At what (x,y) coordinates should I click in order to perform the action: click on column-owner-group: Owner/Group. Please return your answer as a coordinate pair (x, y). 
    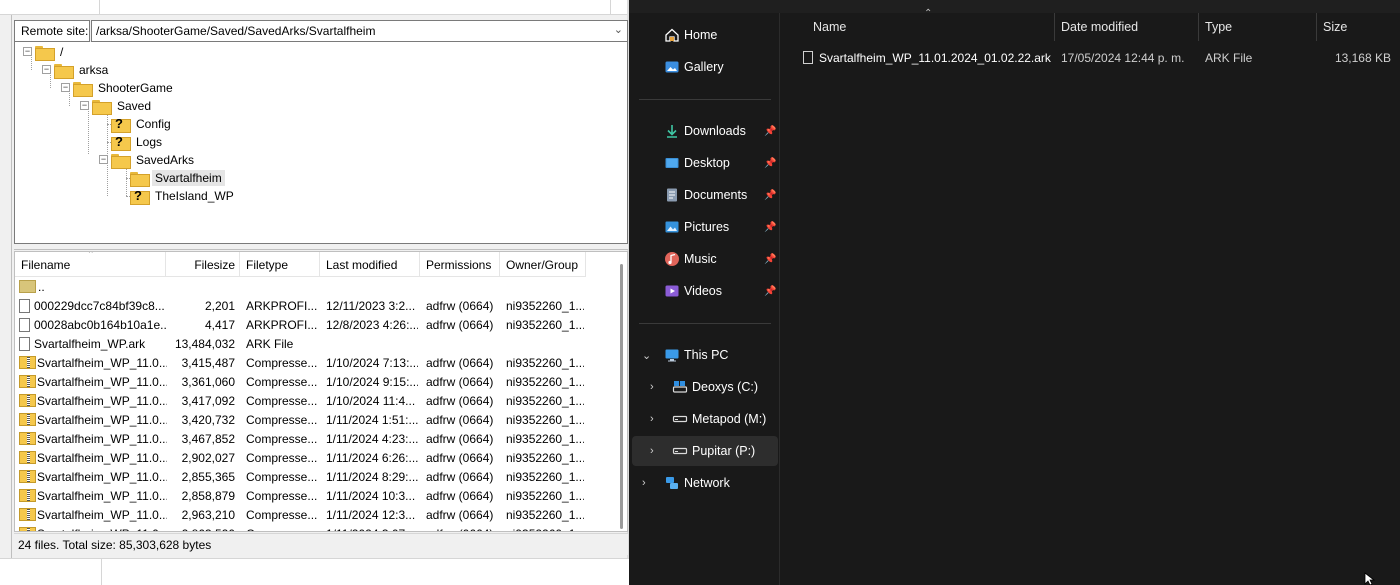
    Looking at the image, I should click on (543, 264).